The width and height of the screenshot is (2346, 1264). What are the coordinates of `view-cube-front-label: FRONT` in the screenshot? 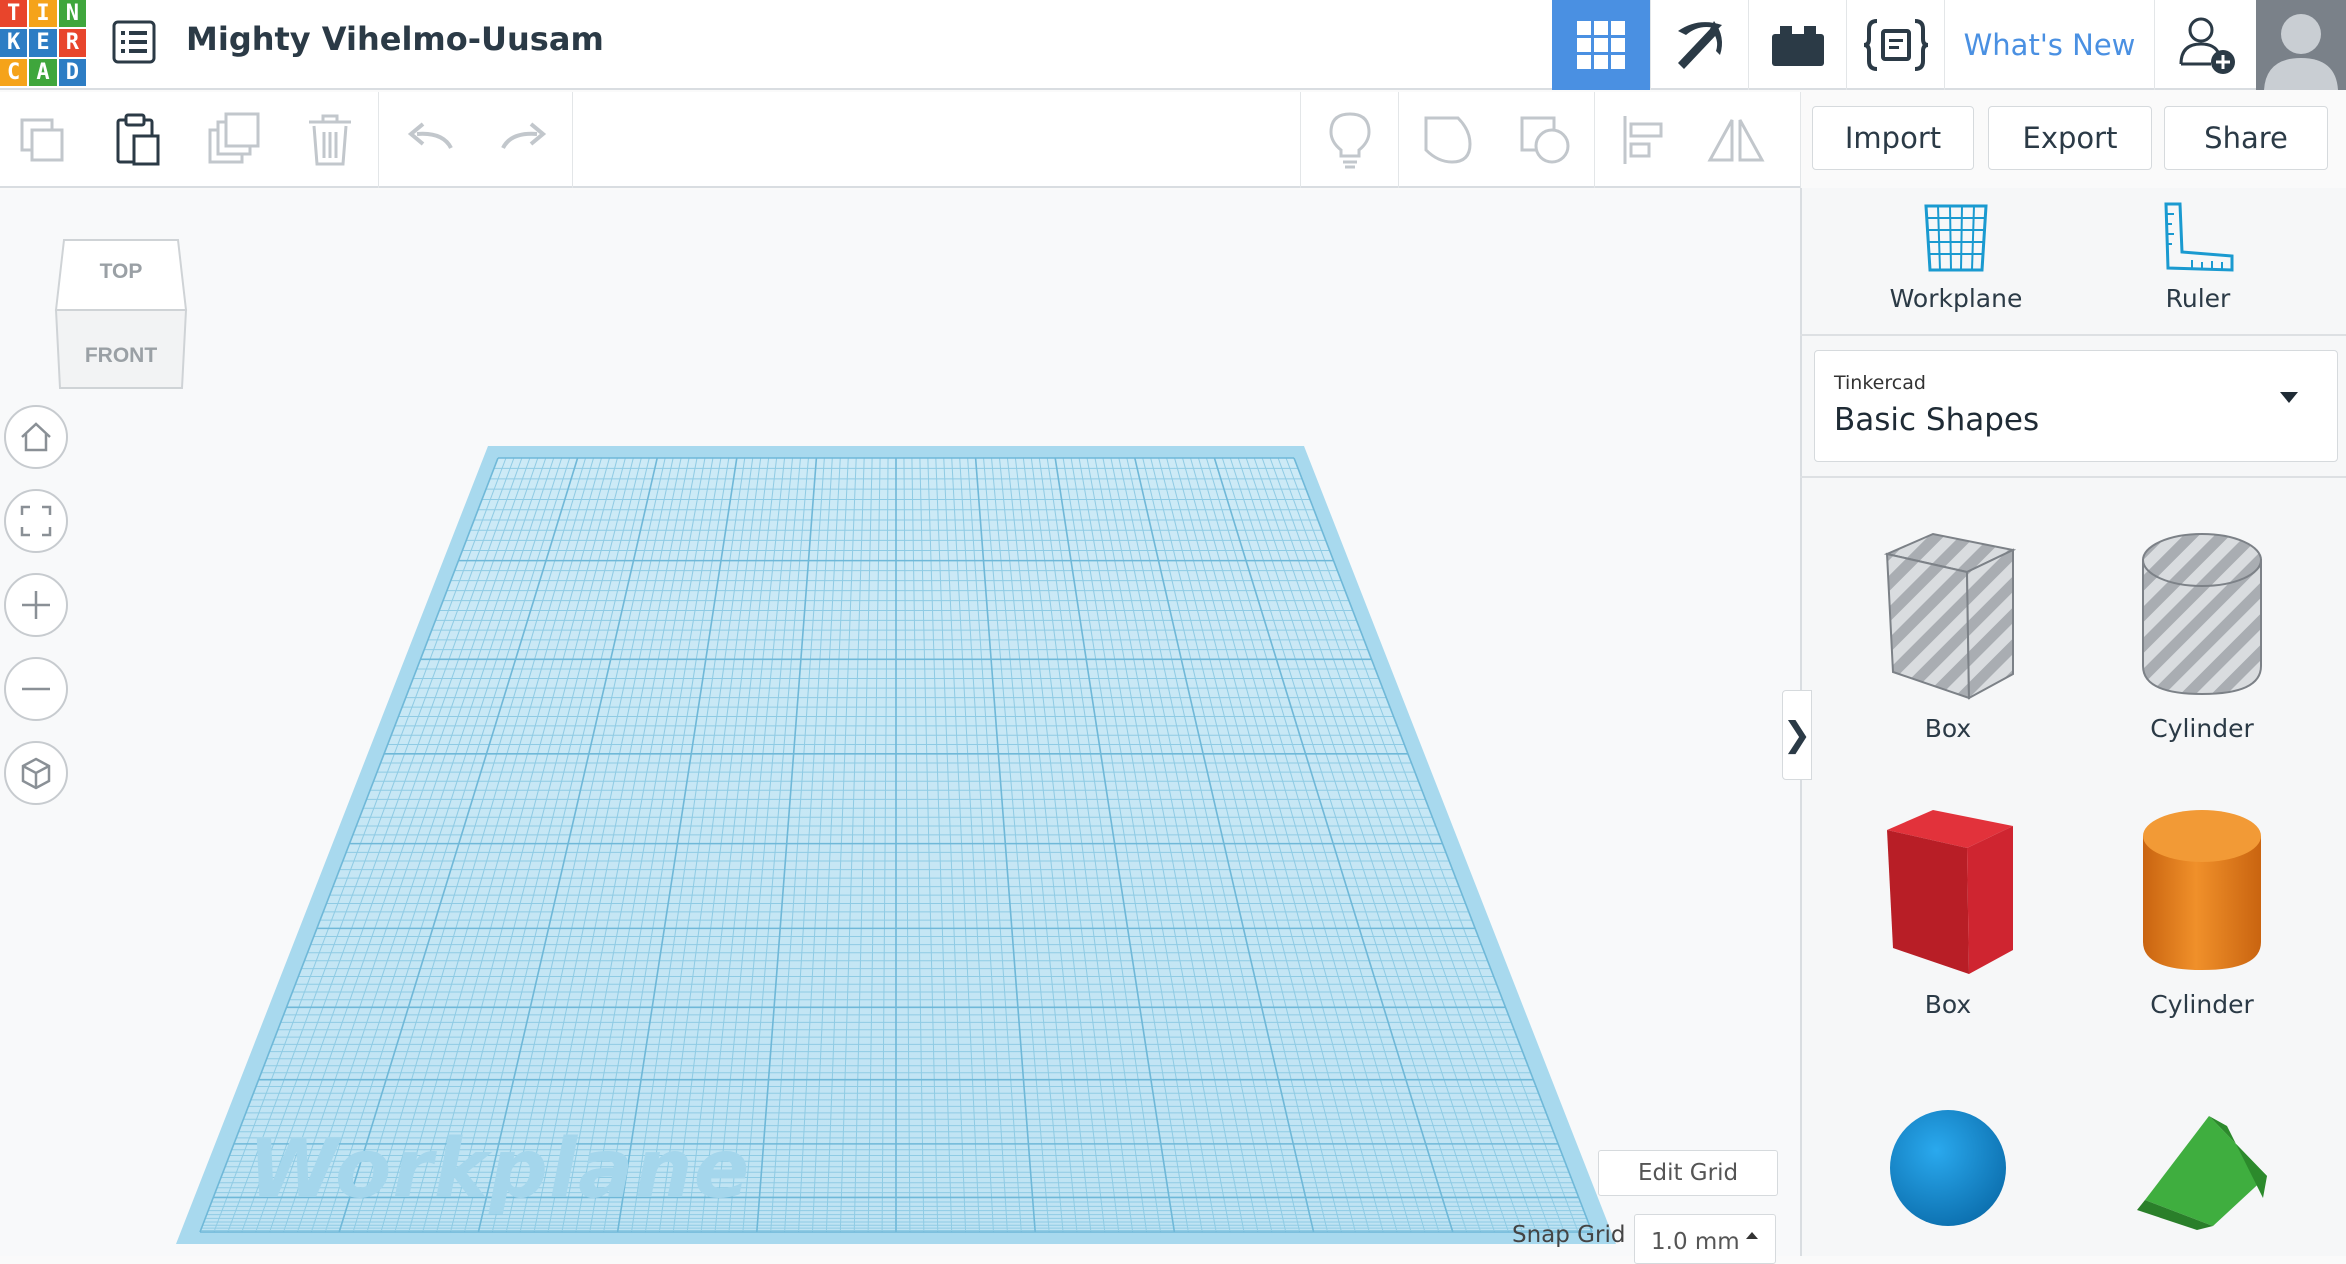 It's located at (121, 355).